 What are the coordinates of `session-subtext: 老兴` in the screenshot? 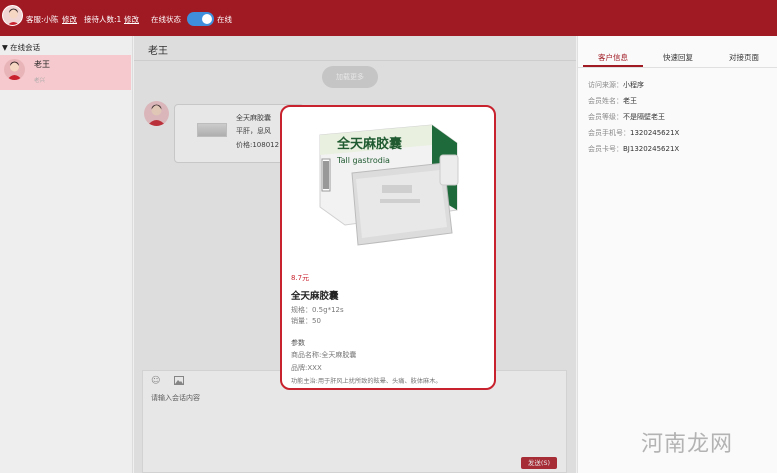 It's located at (40, 81).